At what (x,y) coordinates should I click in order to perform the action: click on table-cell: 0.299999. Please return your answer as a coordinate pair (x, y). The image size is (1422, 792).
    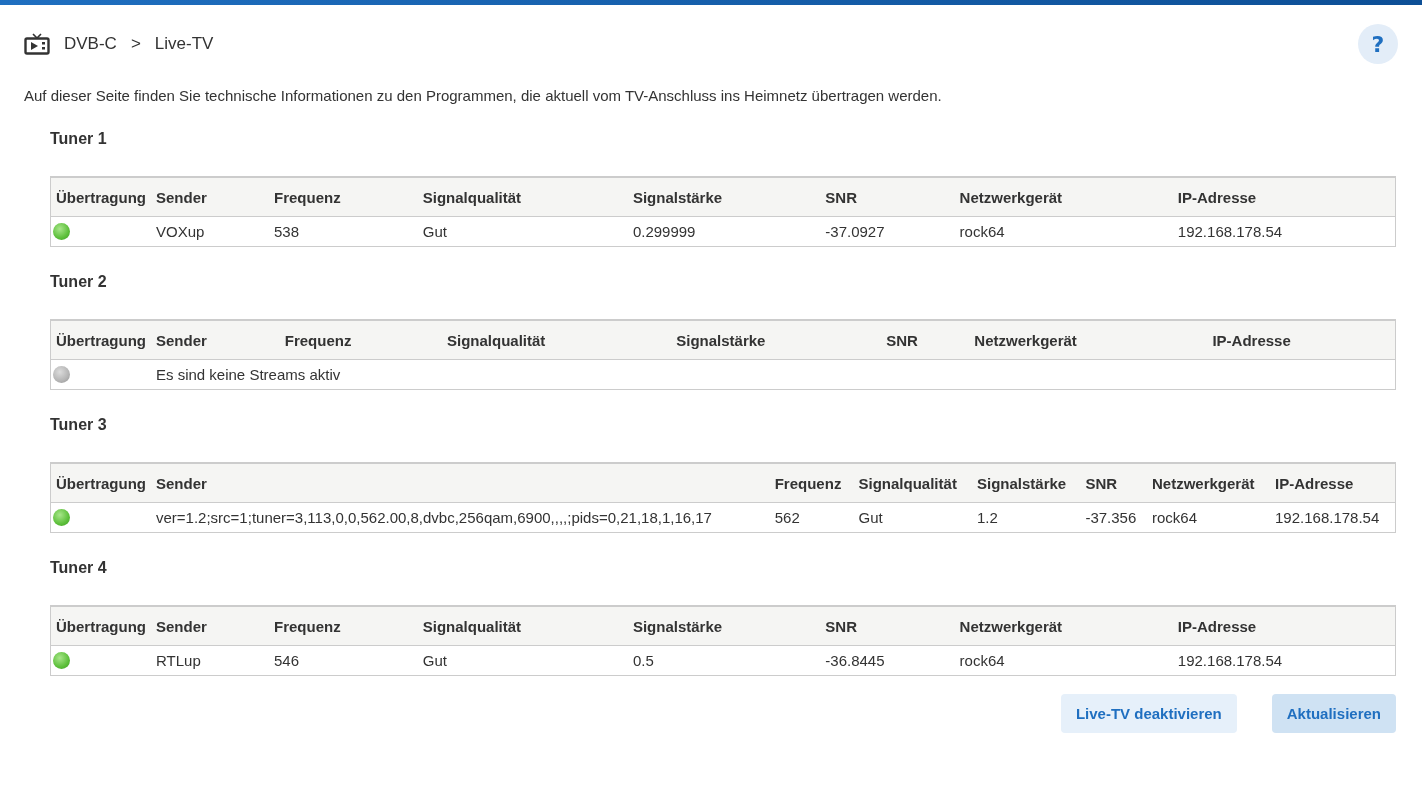
    Looking at the image, I should click on (724, 231).